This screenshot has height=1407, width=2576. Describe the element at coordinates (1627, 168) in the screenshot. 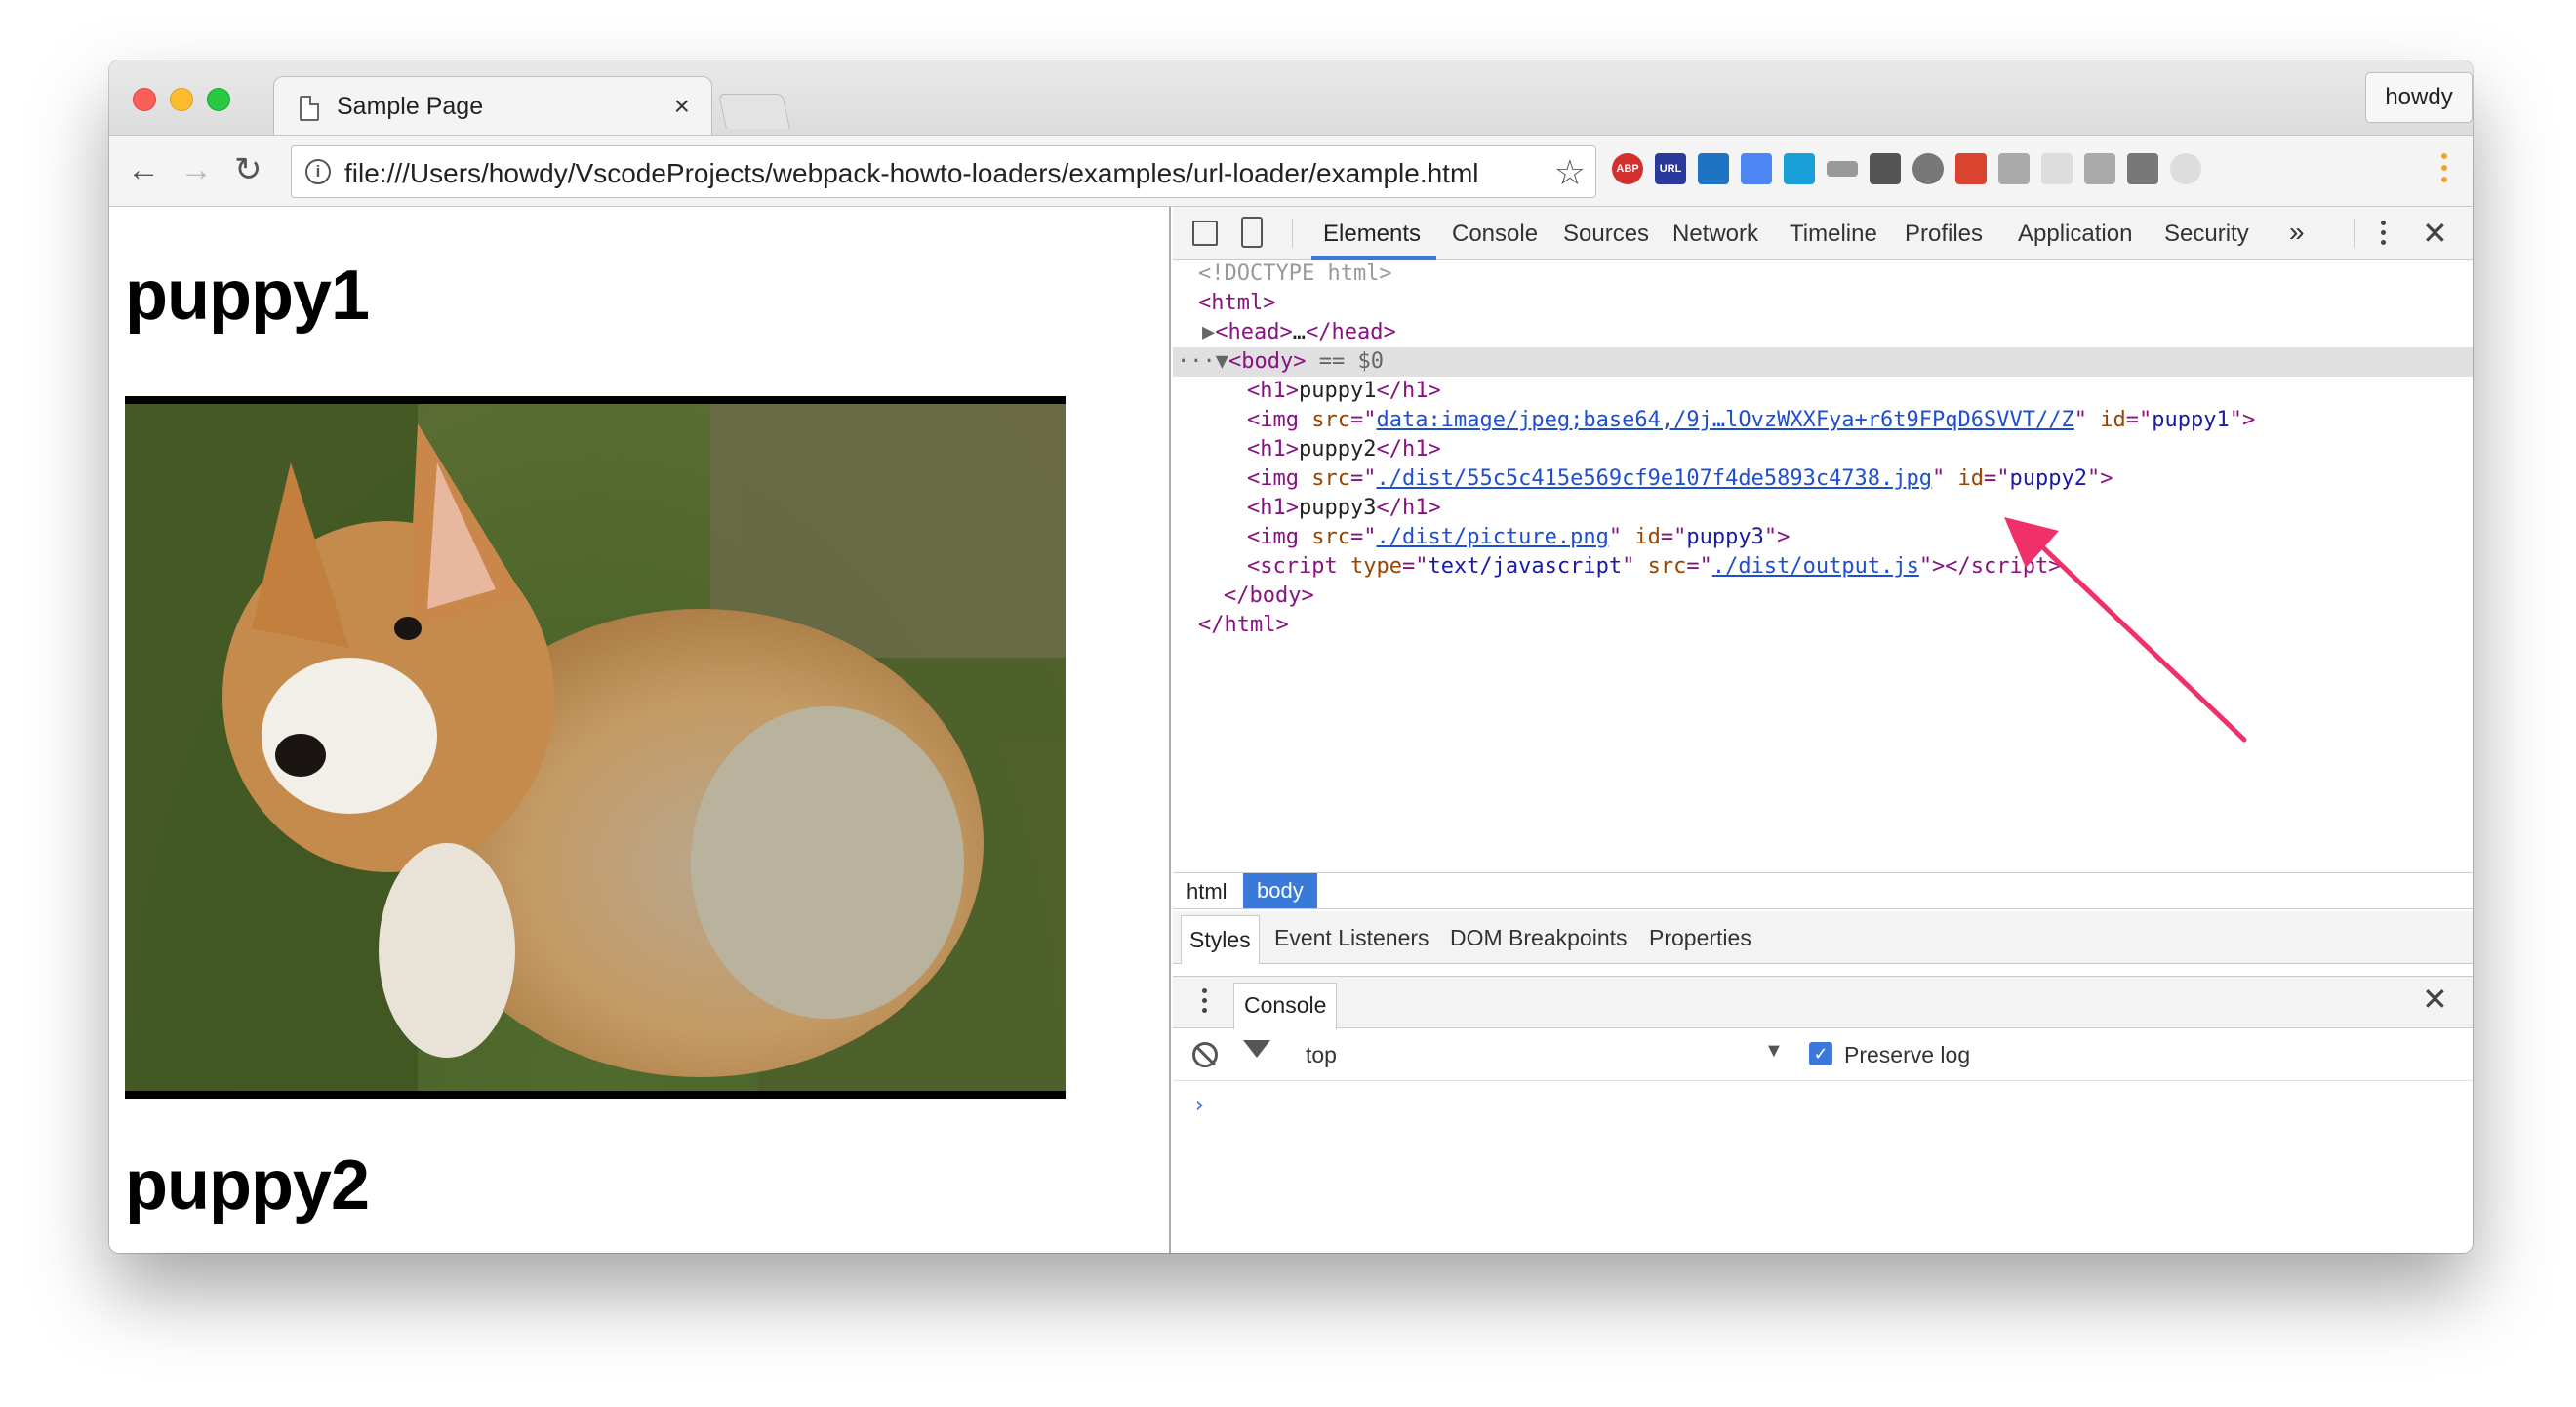

I see `adblock-extension-icon: ABP` at that location.